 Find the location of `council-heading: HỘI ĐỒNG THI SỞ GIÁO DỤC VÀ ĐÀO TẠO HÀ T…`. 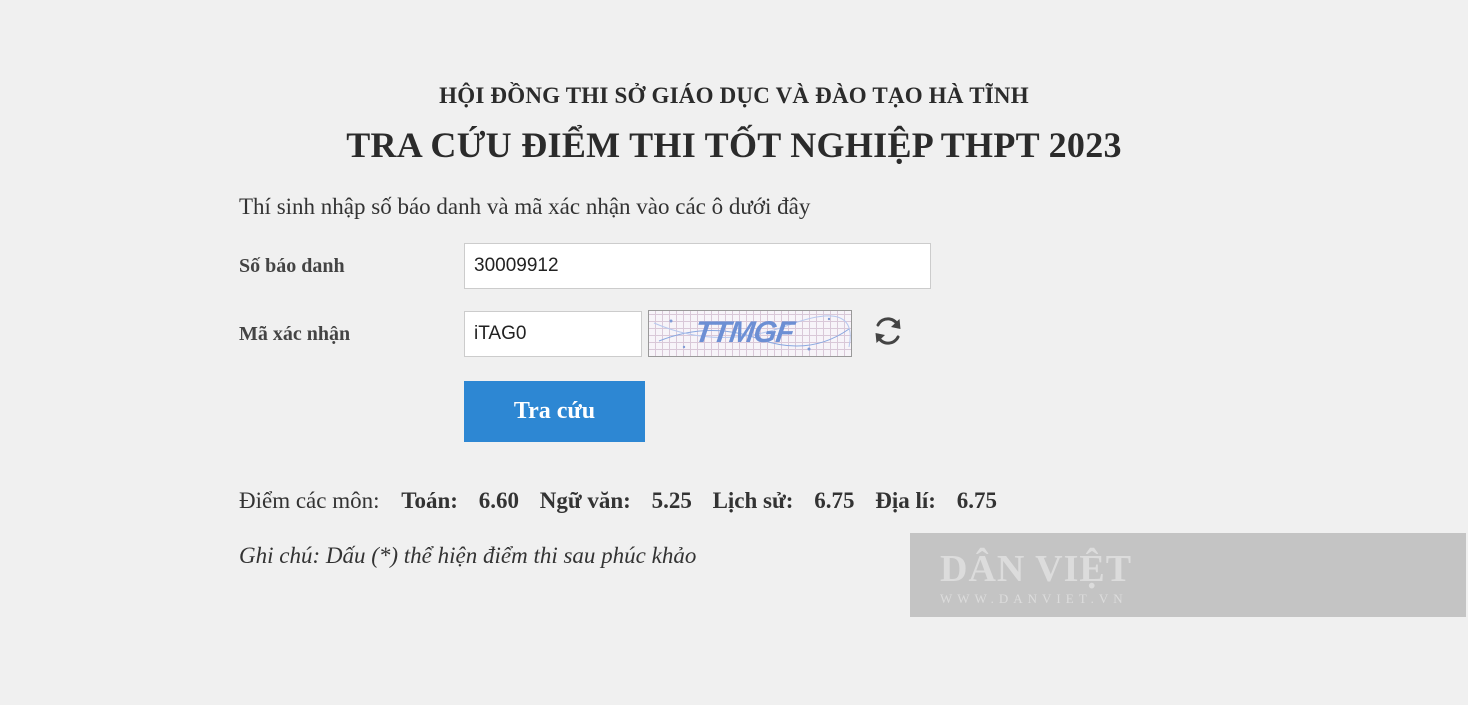

council-heading: HỘI ĐỒNG THI SỞ GIÁO DỤC VÀ ĐÀO TẠO HÀ T… is located at coordinates (734, 95).